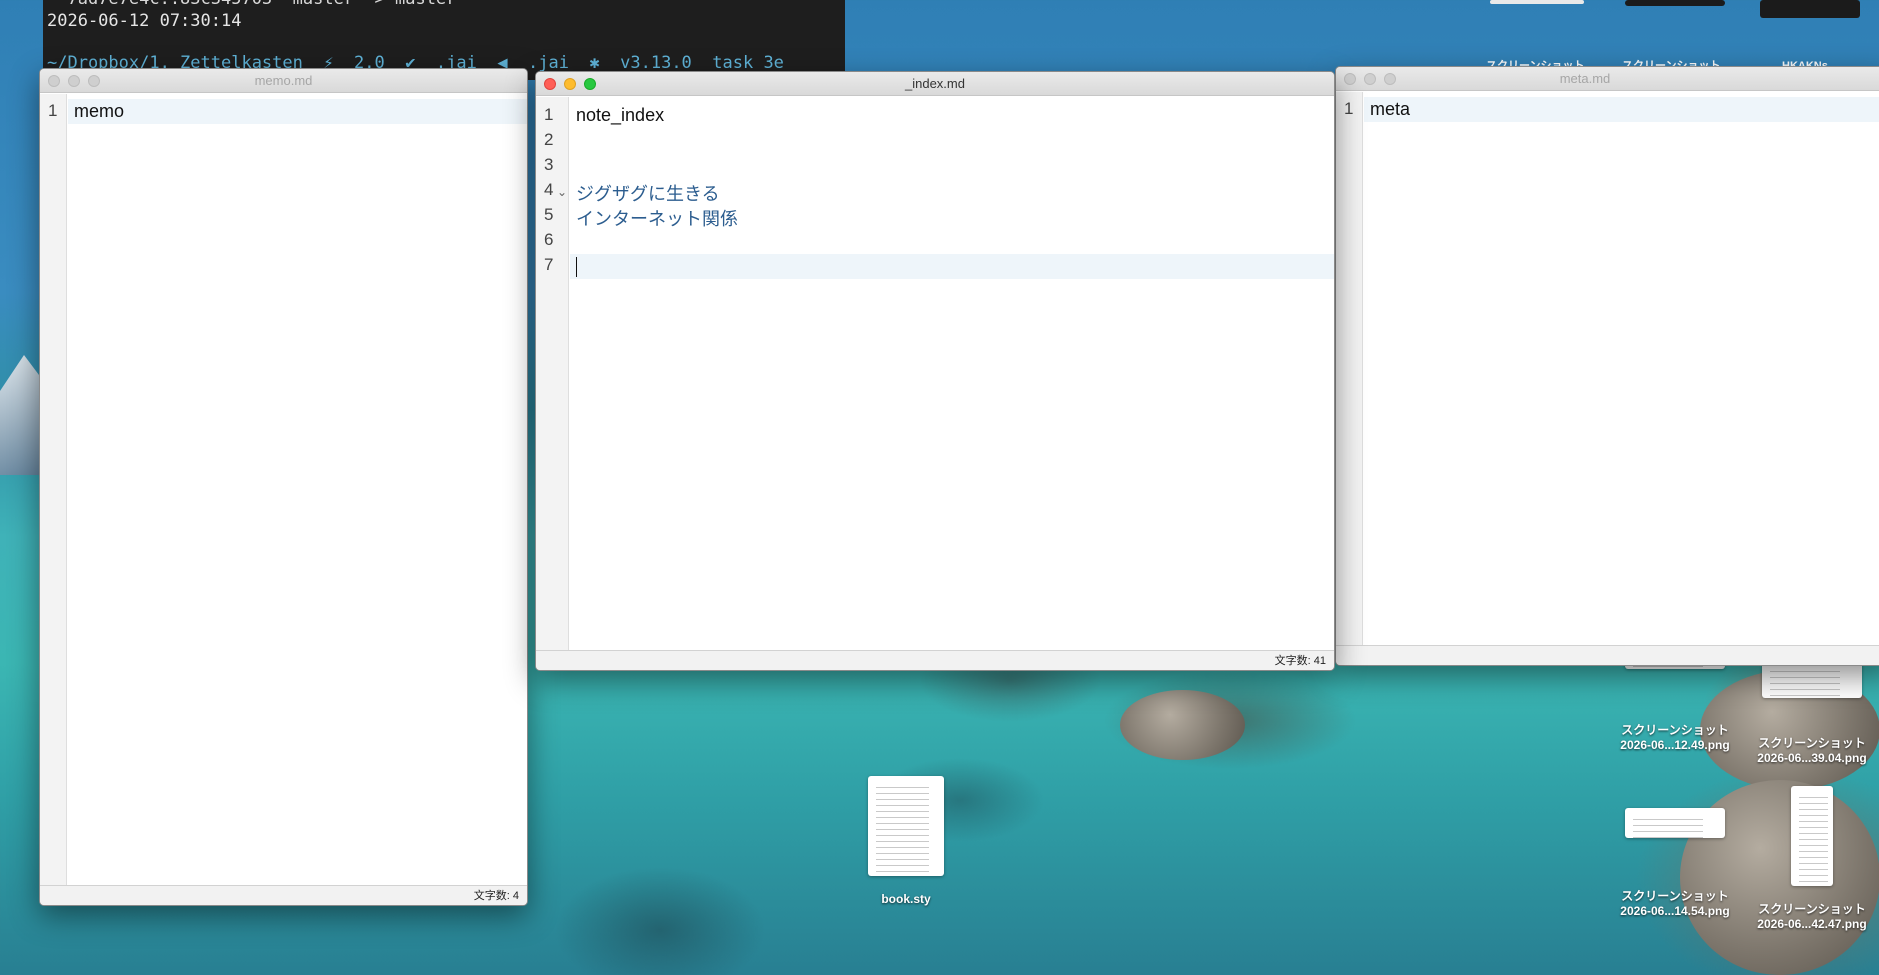 The width and height of the screenshot is (1879, 975). What do you see at coordinates (1182, 725) in the screenshot?
I see `wallpaper-rock` at bounding box center [1182, 725].